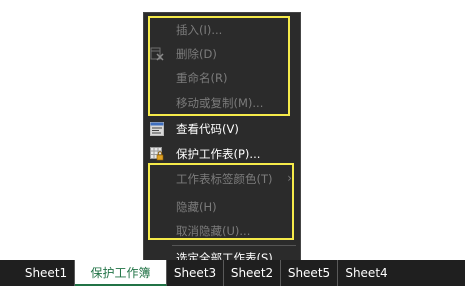 This screenshot has width=465, height=307. What do you see at coordinates (366, 273) in the screenshot?
I see `sheet-tab: Sheet4` at bounding box center [366, 273].